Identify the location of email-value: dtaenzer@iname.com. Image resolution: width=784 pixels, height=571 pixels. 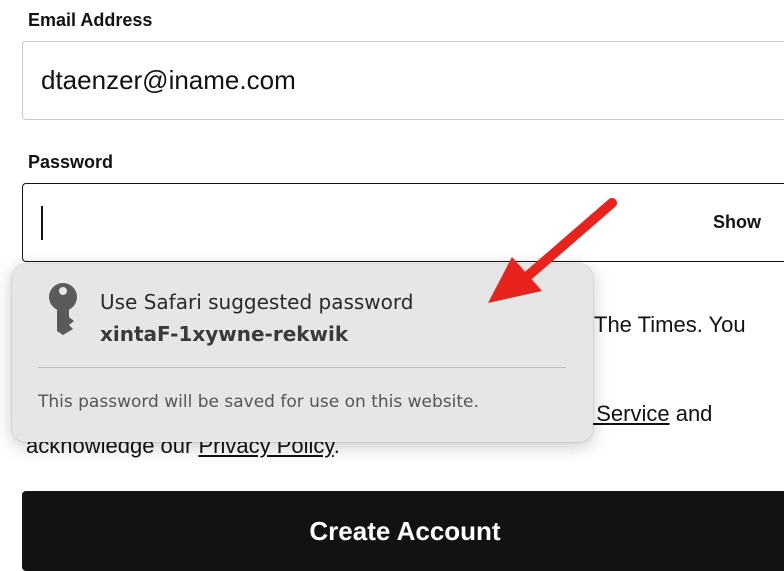
(168, 80).